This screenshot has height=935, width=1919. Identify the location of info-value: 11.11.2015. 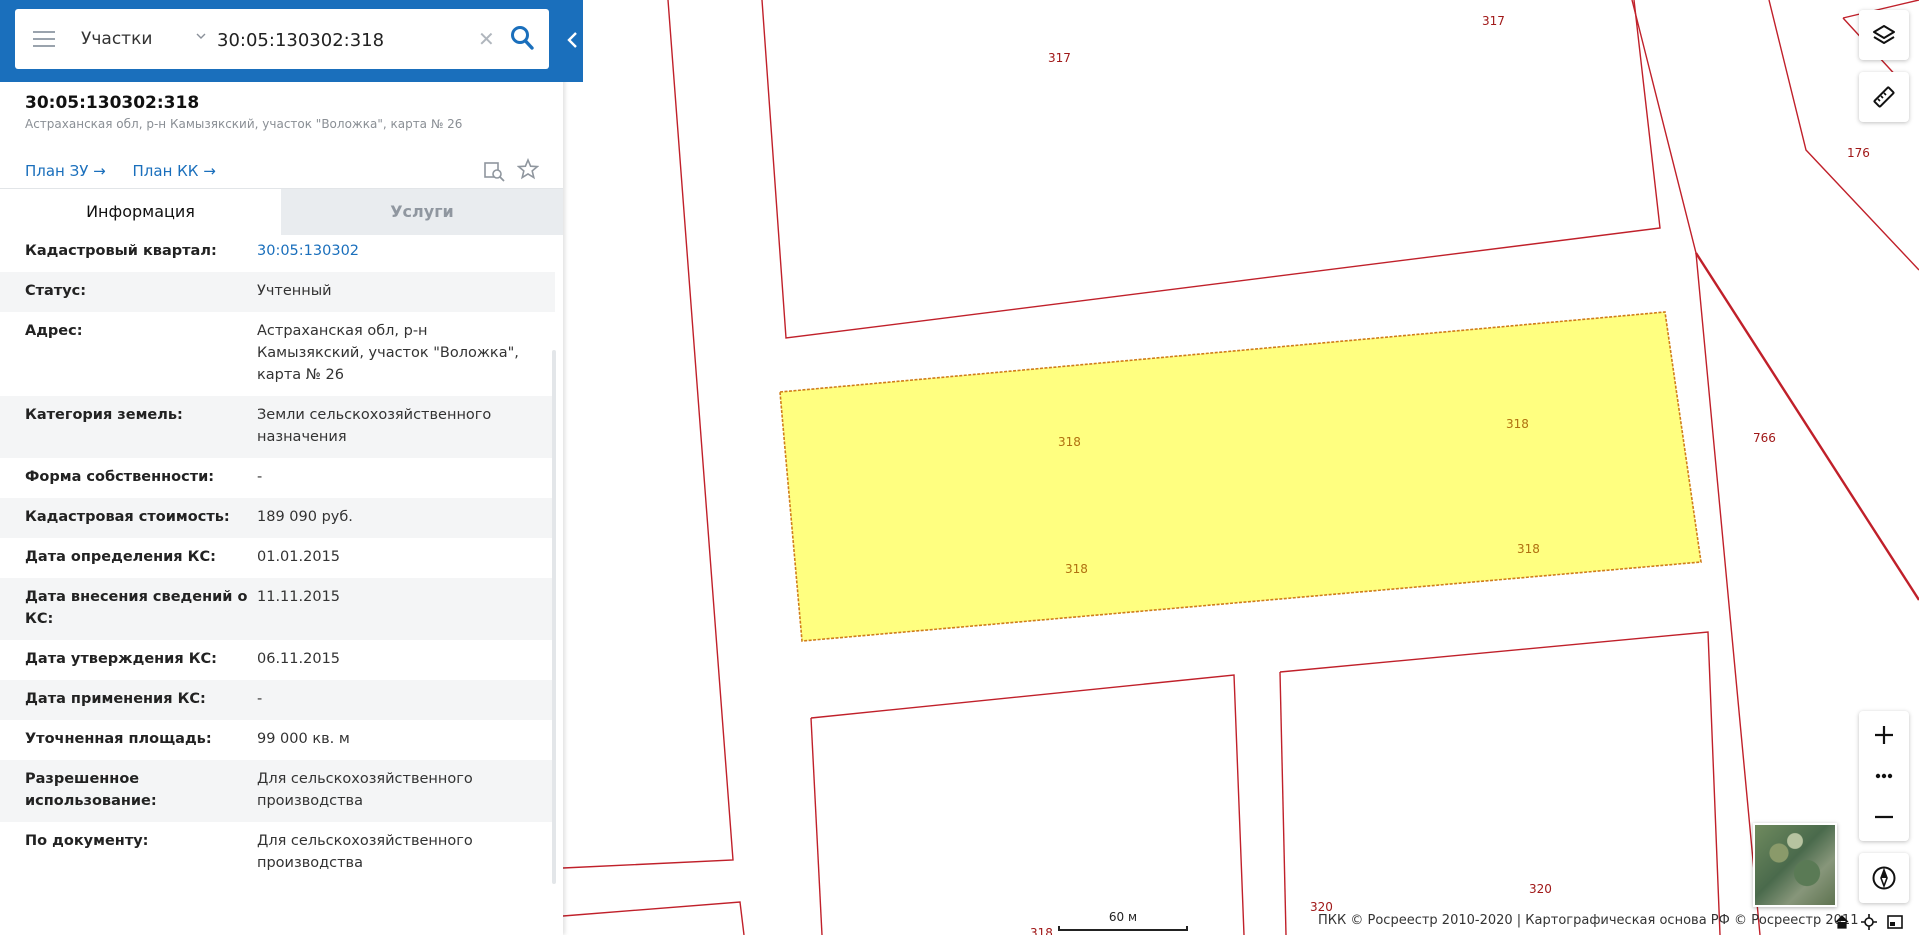
(299, 597).